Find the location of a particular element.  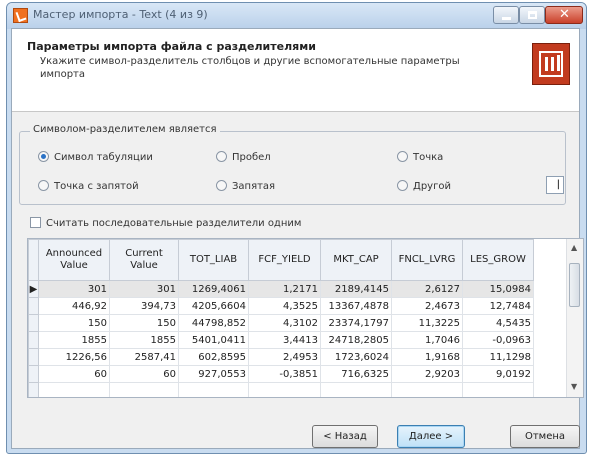

table-cell: 11,3225 is located at coordinates (427, 323).